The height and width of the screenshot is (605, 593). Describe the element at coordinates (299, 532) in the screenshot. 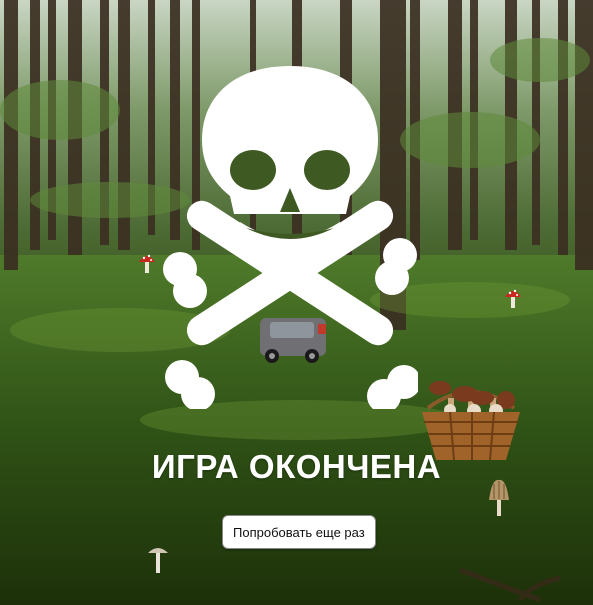

I see `retry-button: Попробовать еще раз` at that location.